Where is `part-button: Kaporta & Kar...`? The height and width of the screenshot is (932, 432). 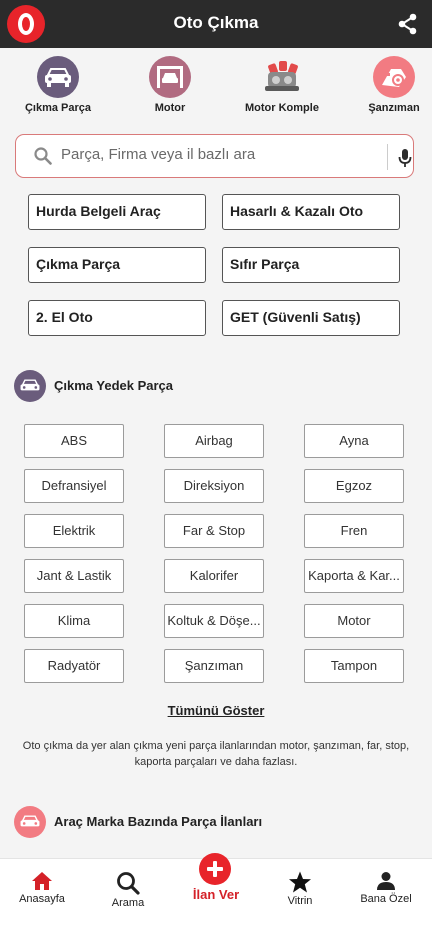
part-button: Kaporta & Kar... is located at coordinates (354, 576).